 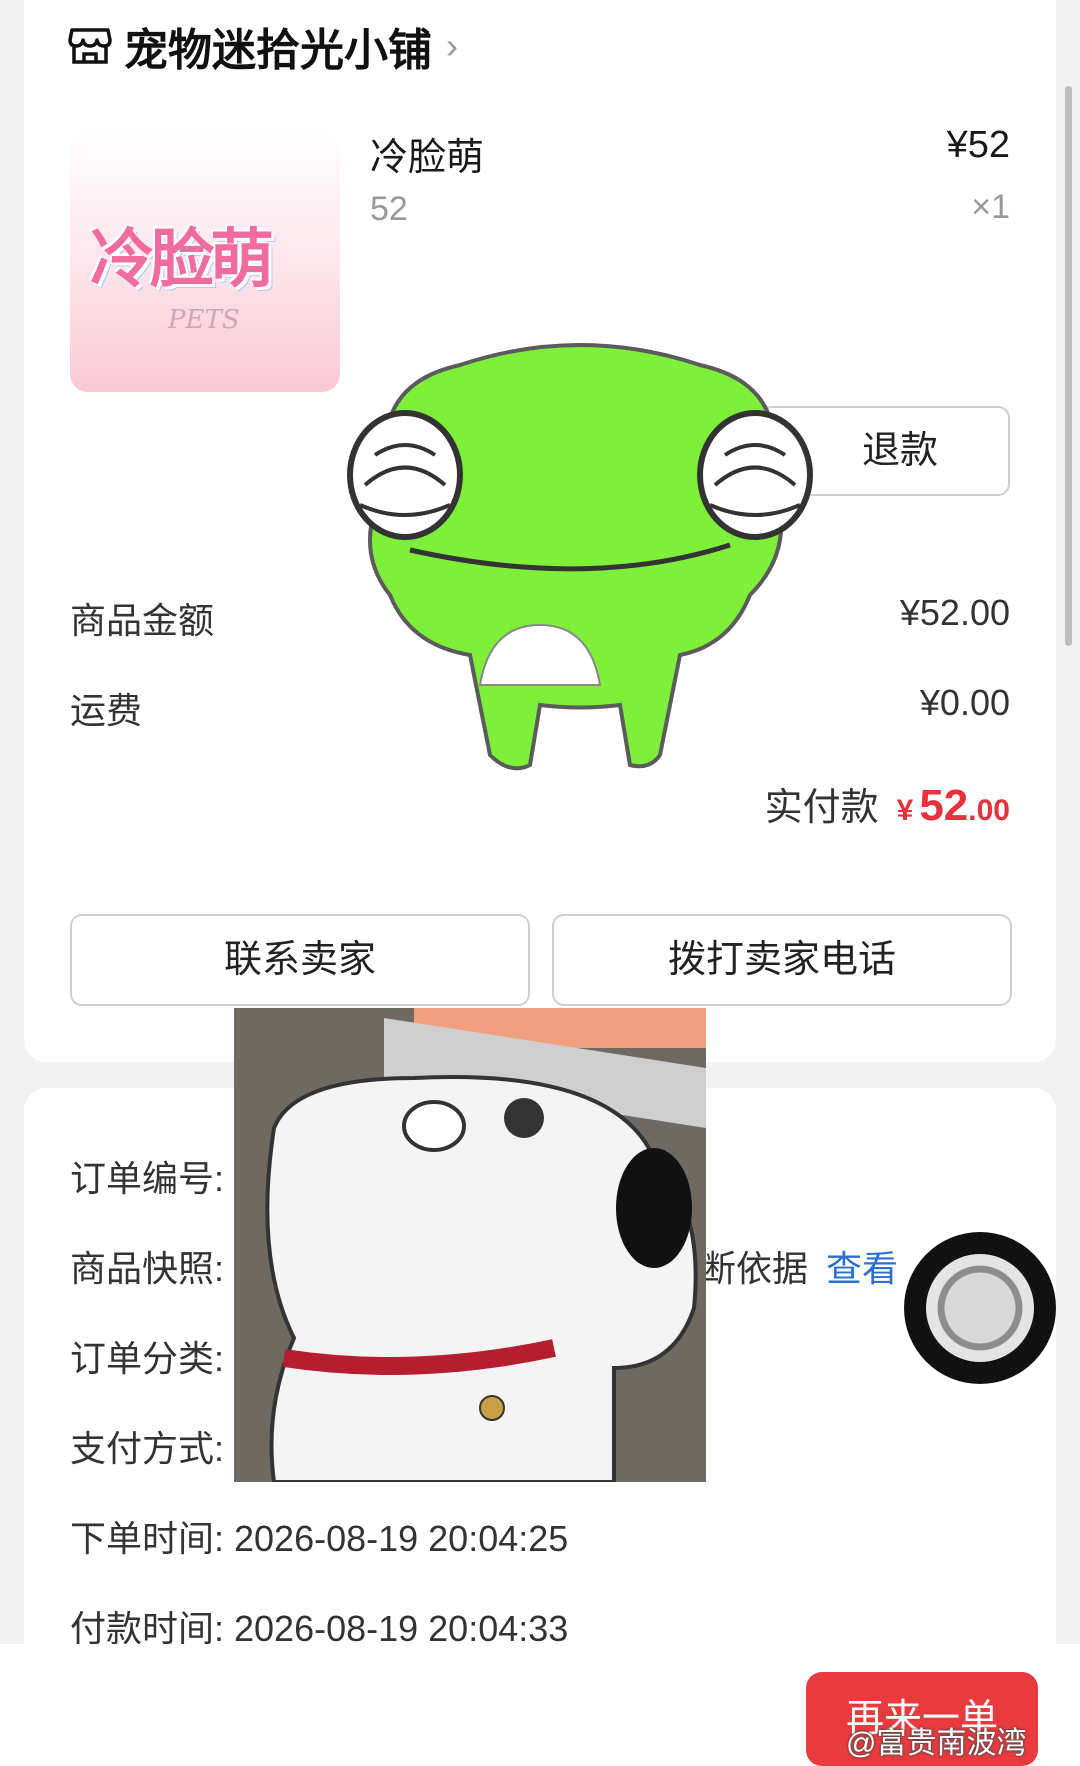 What do you see at coordinates (936, 1743) in the screenshot?
I see `watermark: @富贵南波湾` at bounding box center [936, 1743].